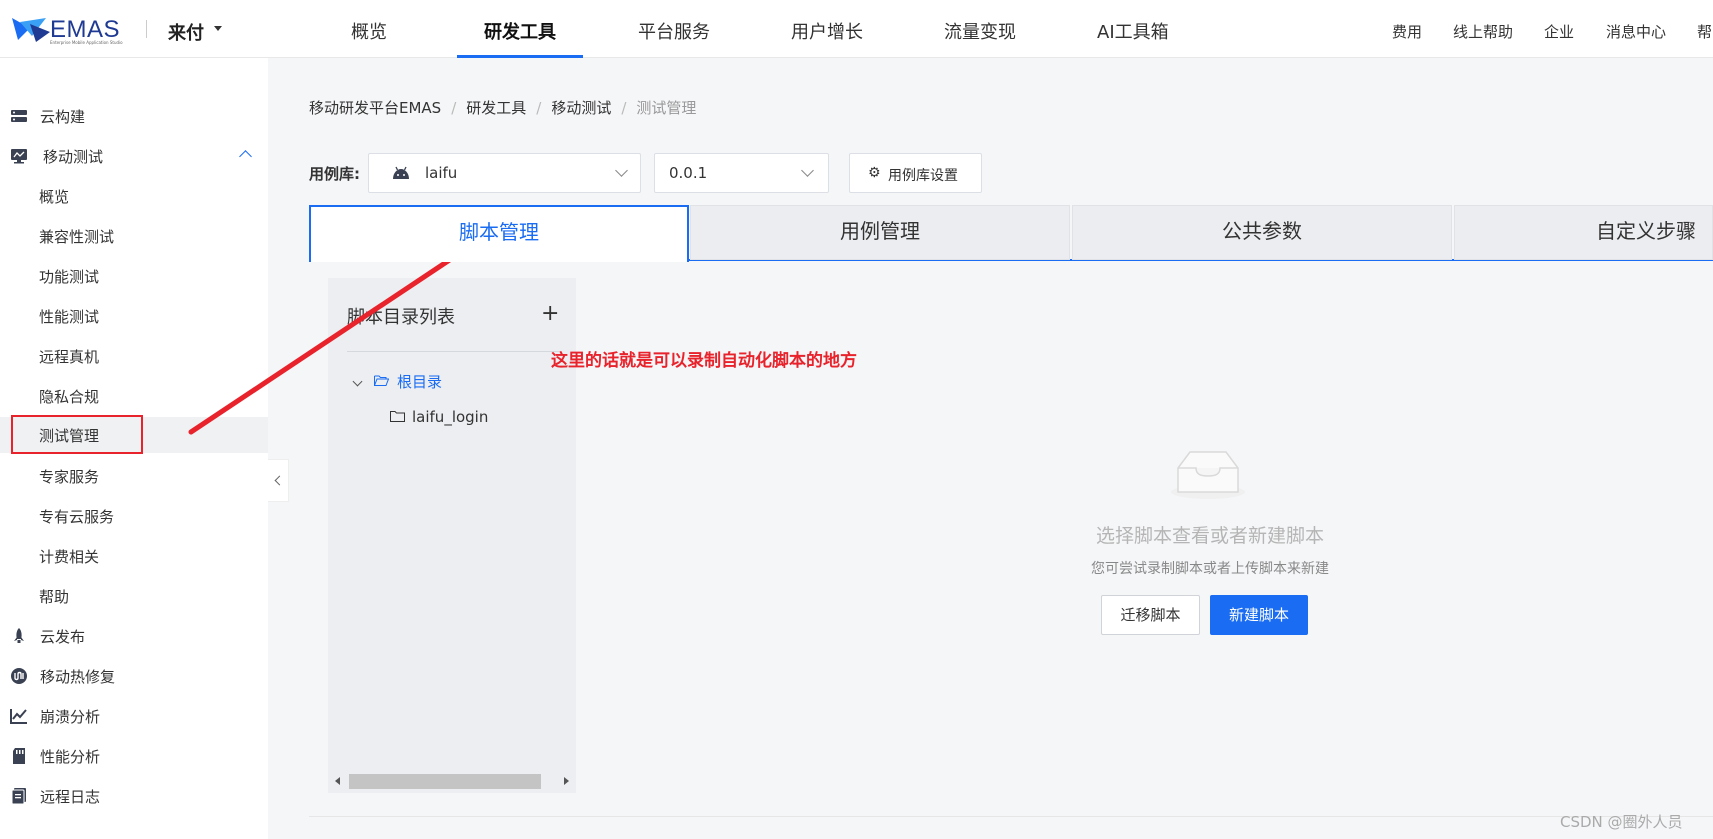 This screenshot has height=839, width=1713. What do you see at coordinates (980, 31) in the screenshot?
I see `nav-tab-monetization: 流量变现` at bounding box center [980, 31].